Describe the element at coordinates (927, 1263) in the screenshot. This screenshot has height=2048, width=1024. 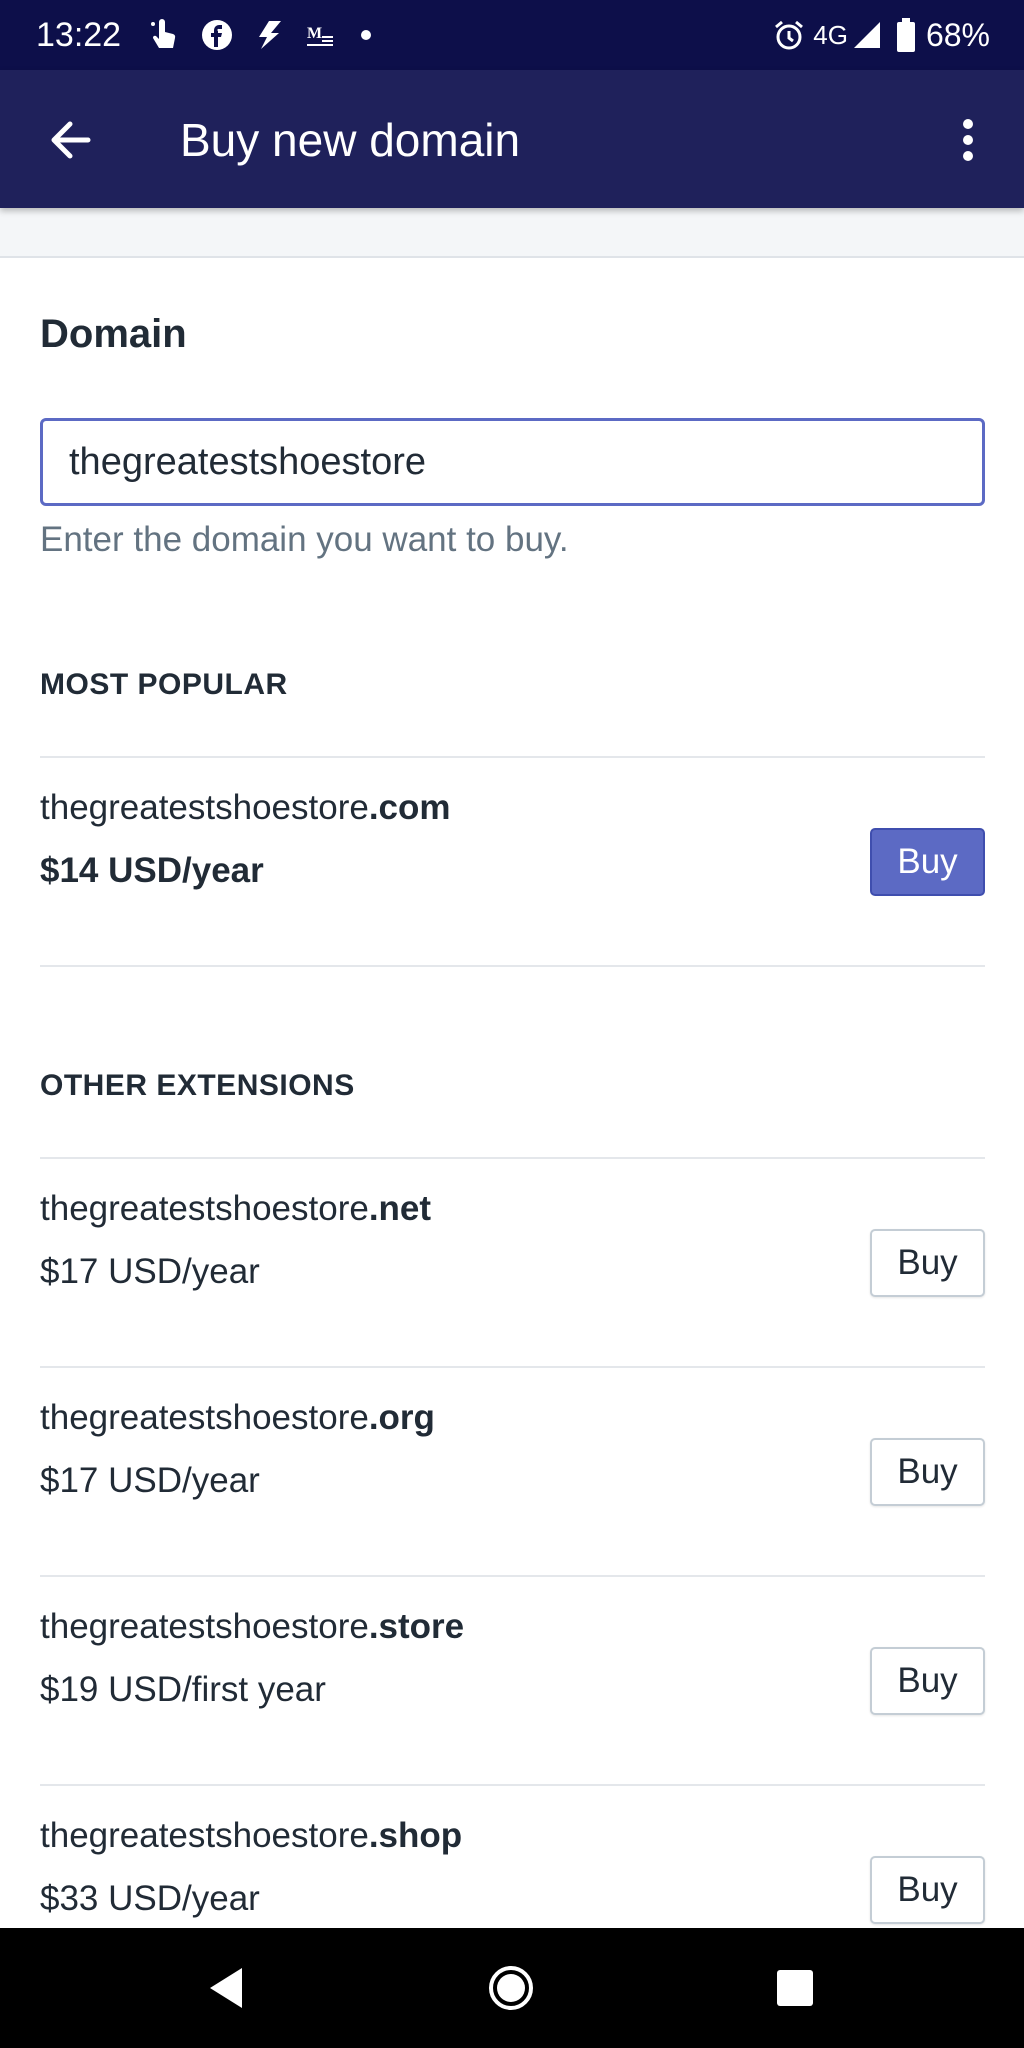
I see `buy-button-net: Buy` at that location.